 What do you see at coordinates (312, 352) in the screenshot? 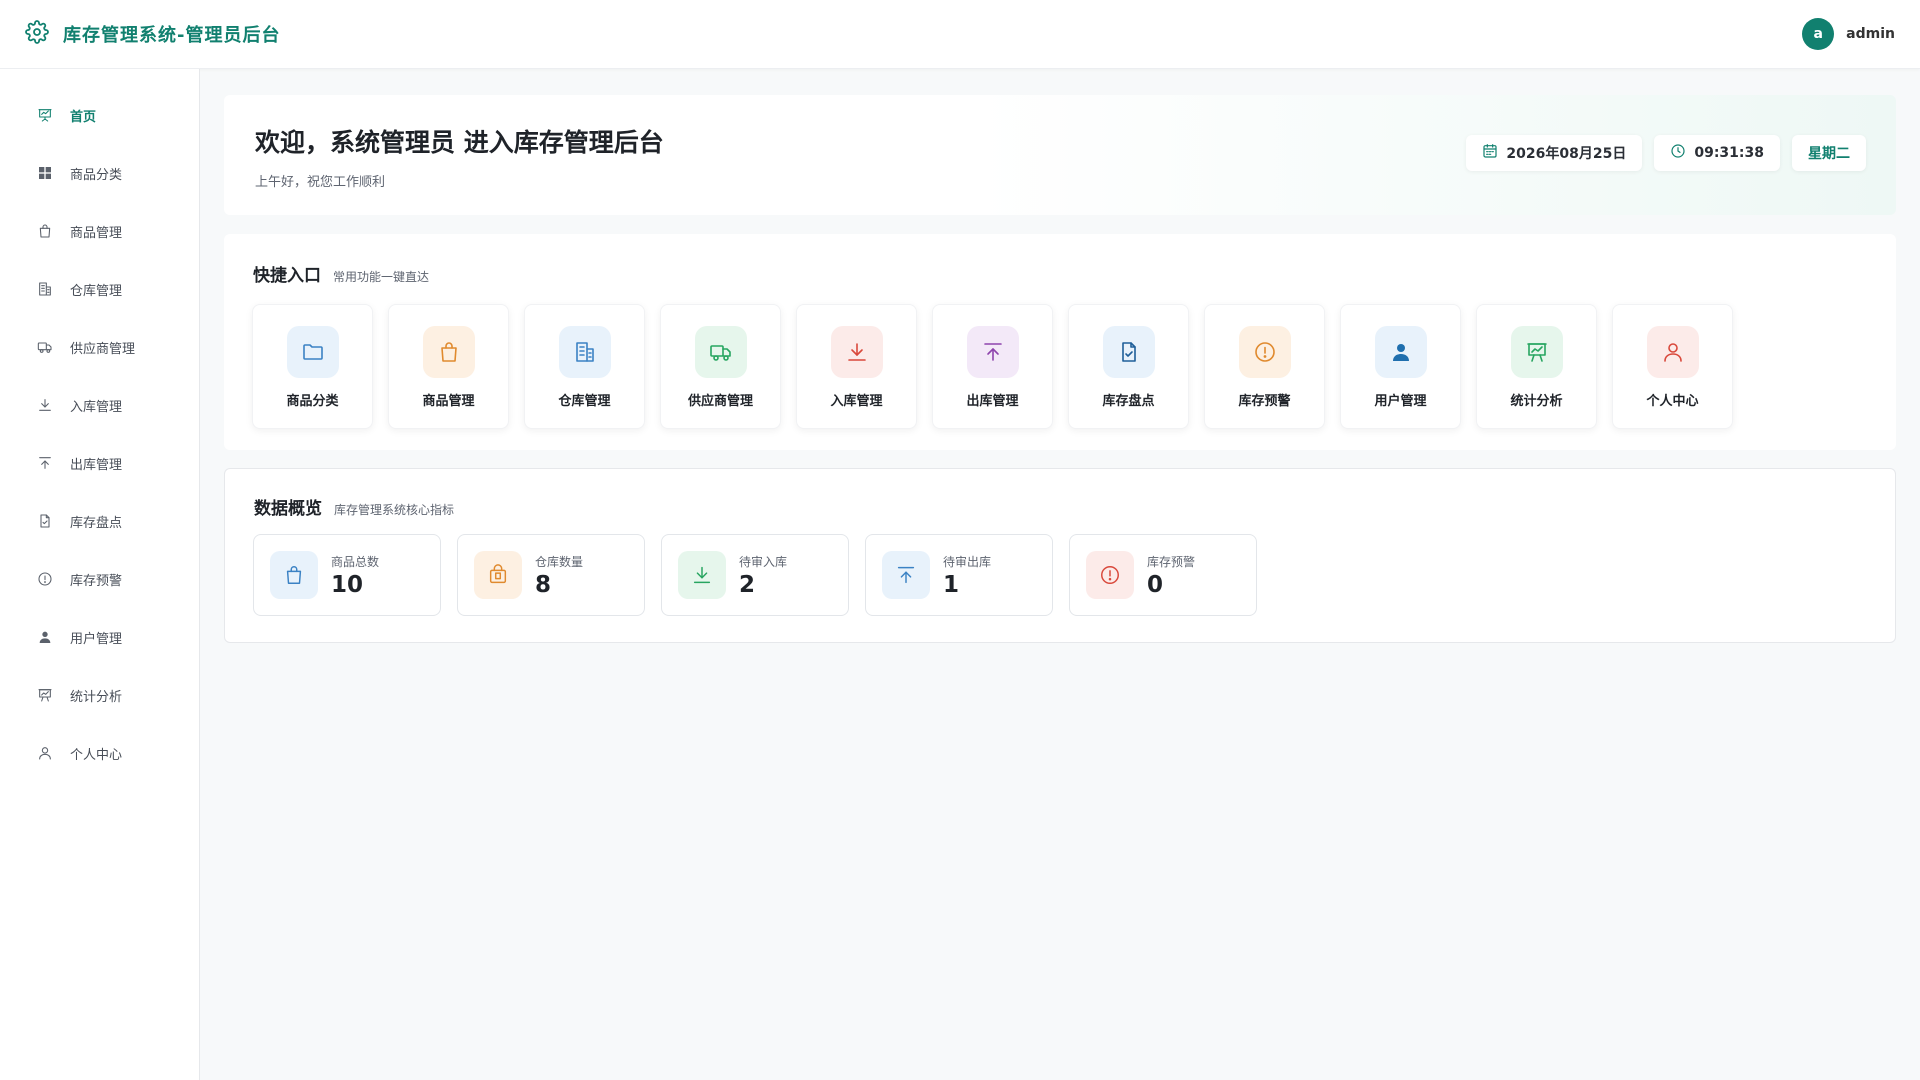
I see `folder-icon` at bounding box center [312, 352].